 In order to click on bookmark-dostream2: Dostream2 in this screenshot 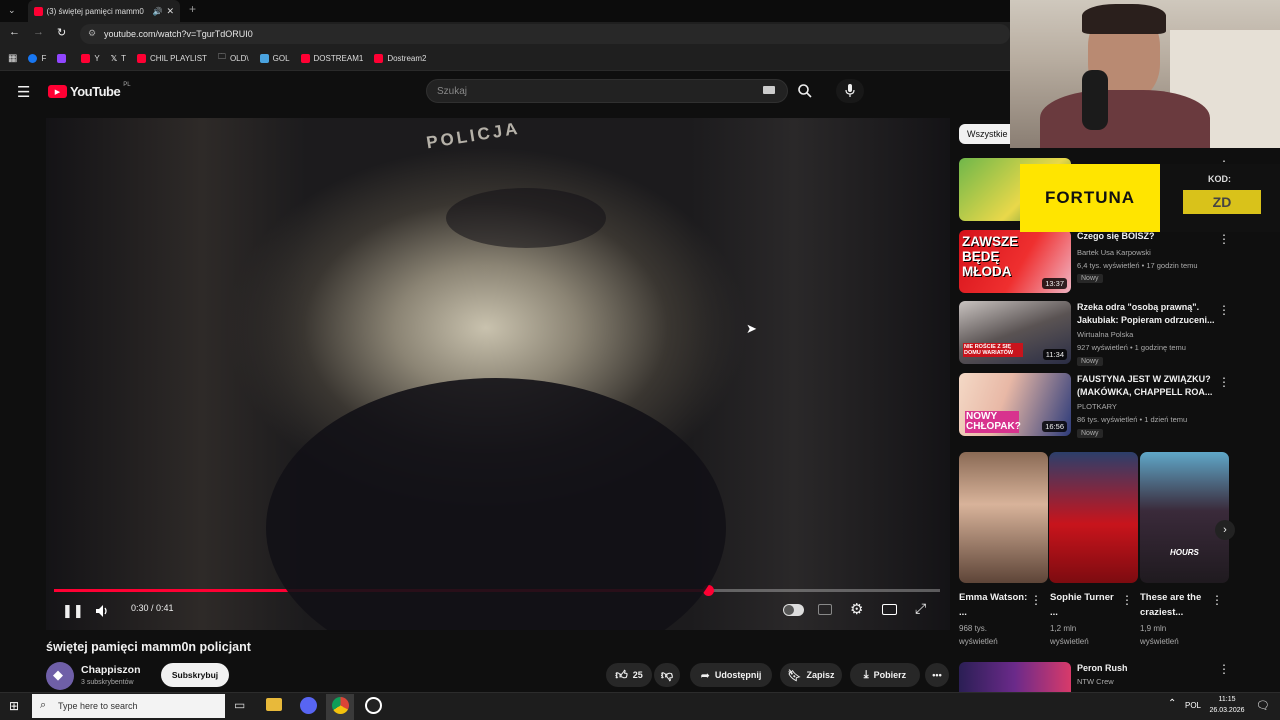, I will do `click(400, 58)`.